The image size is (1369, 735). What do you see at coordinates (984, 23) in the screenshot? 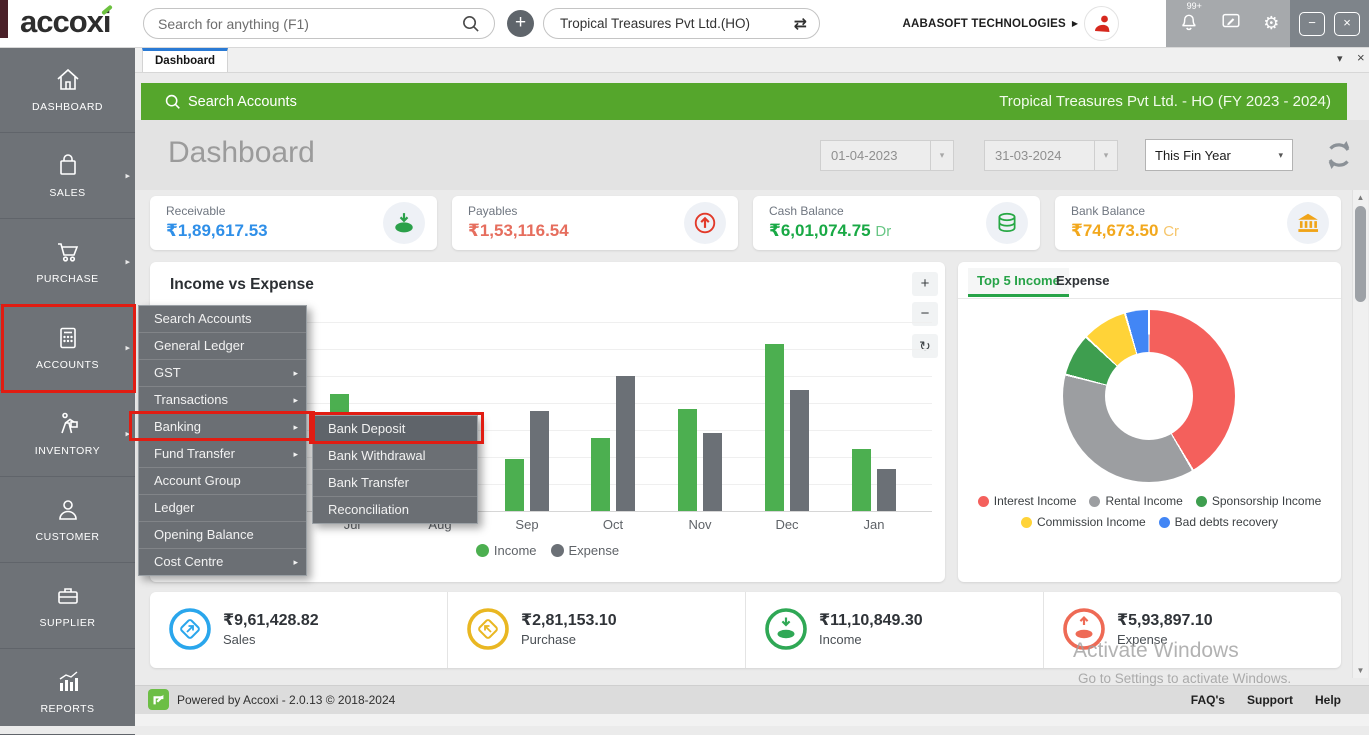
I see `account-name: AABASOFT TECHNOLOGIES` at bounding box center [984, 23].